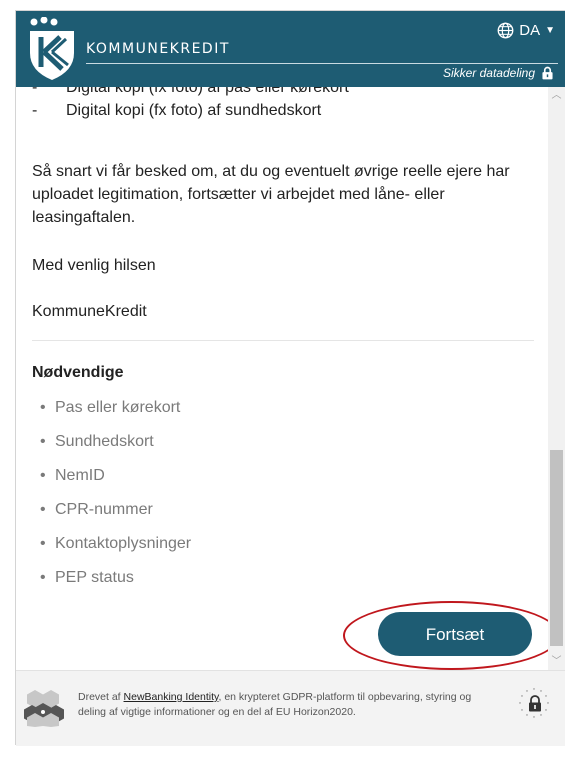 The image size is (565, 760). I want to click on kommunekredit-logo-icon, so click(52, 48).